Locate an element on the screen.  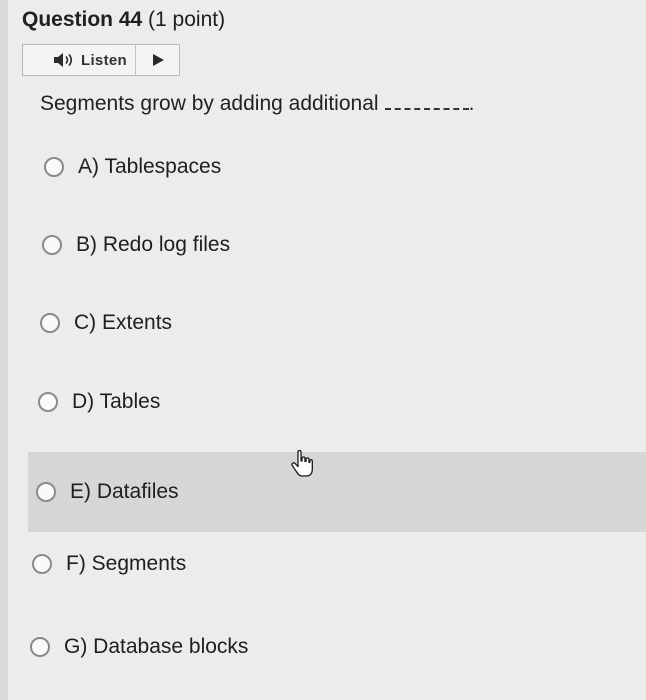
option-label: A) Tablespaces is located at coordinates (150, 166).